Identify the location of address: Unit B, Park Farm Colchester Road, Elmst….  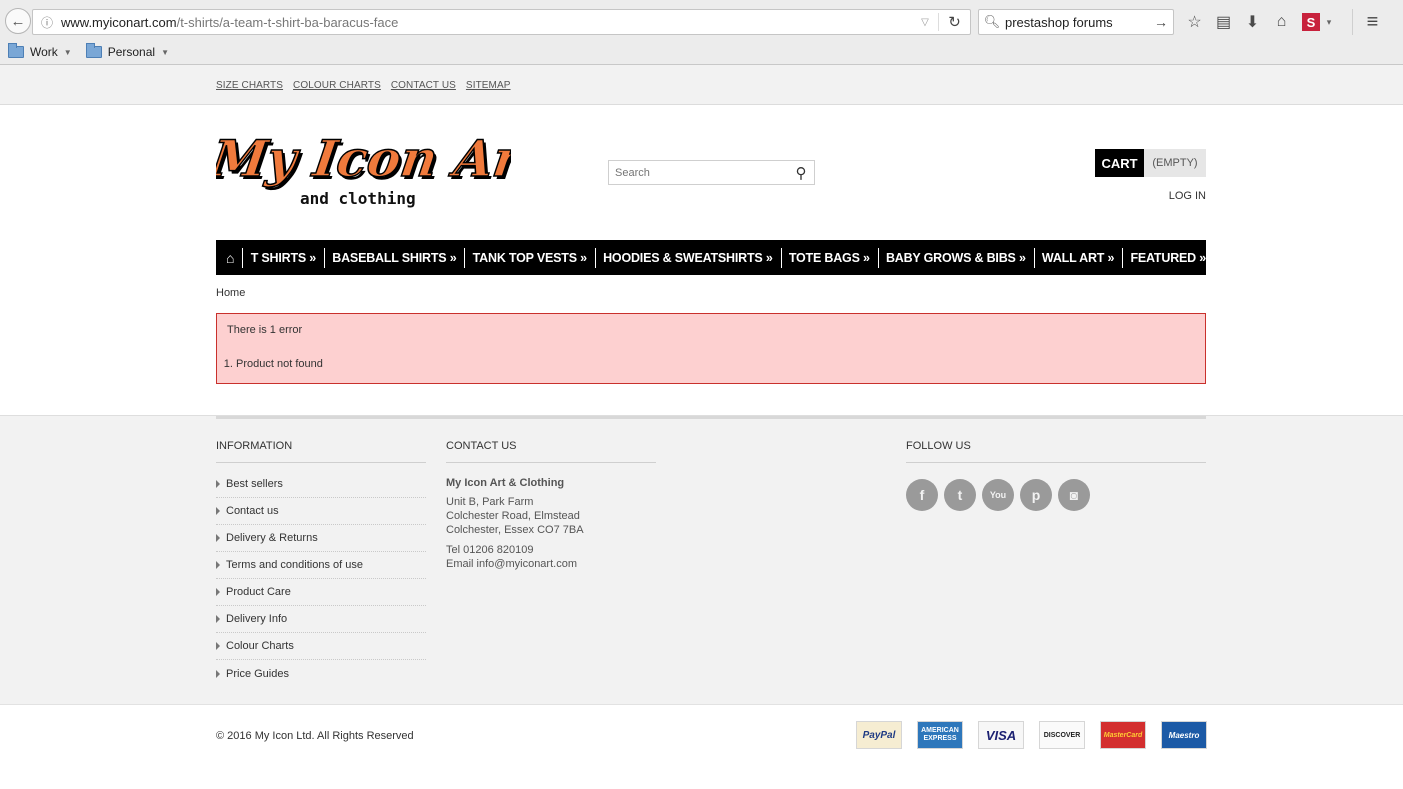
(551, 516).